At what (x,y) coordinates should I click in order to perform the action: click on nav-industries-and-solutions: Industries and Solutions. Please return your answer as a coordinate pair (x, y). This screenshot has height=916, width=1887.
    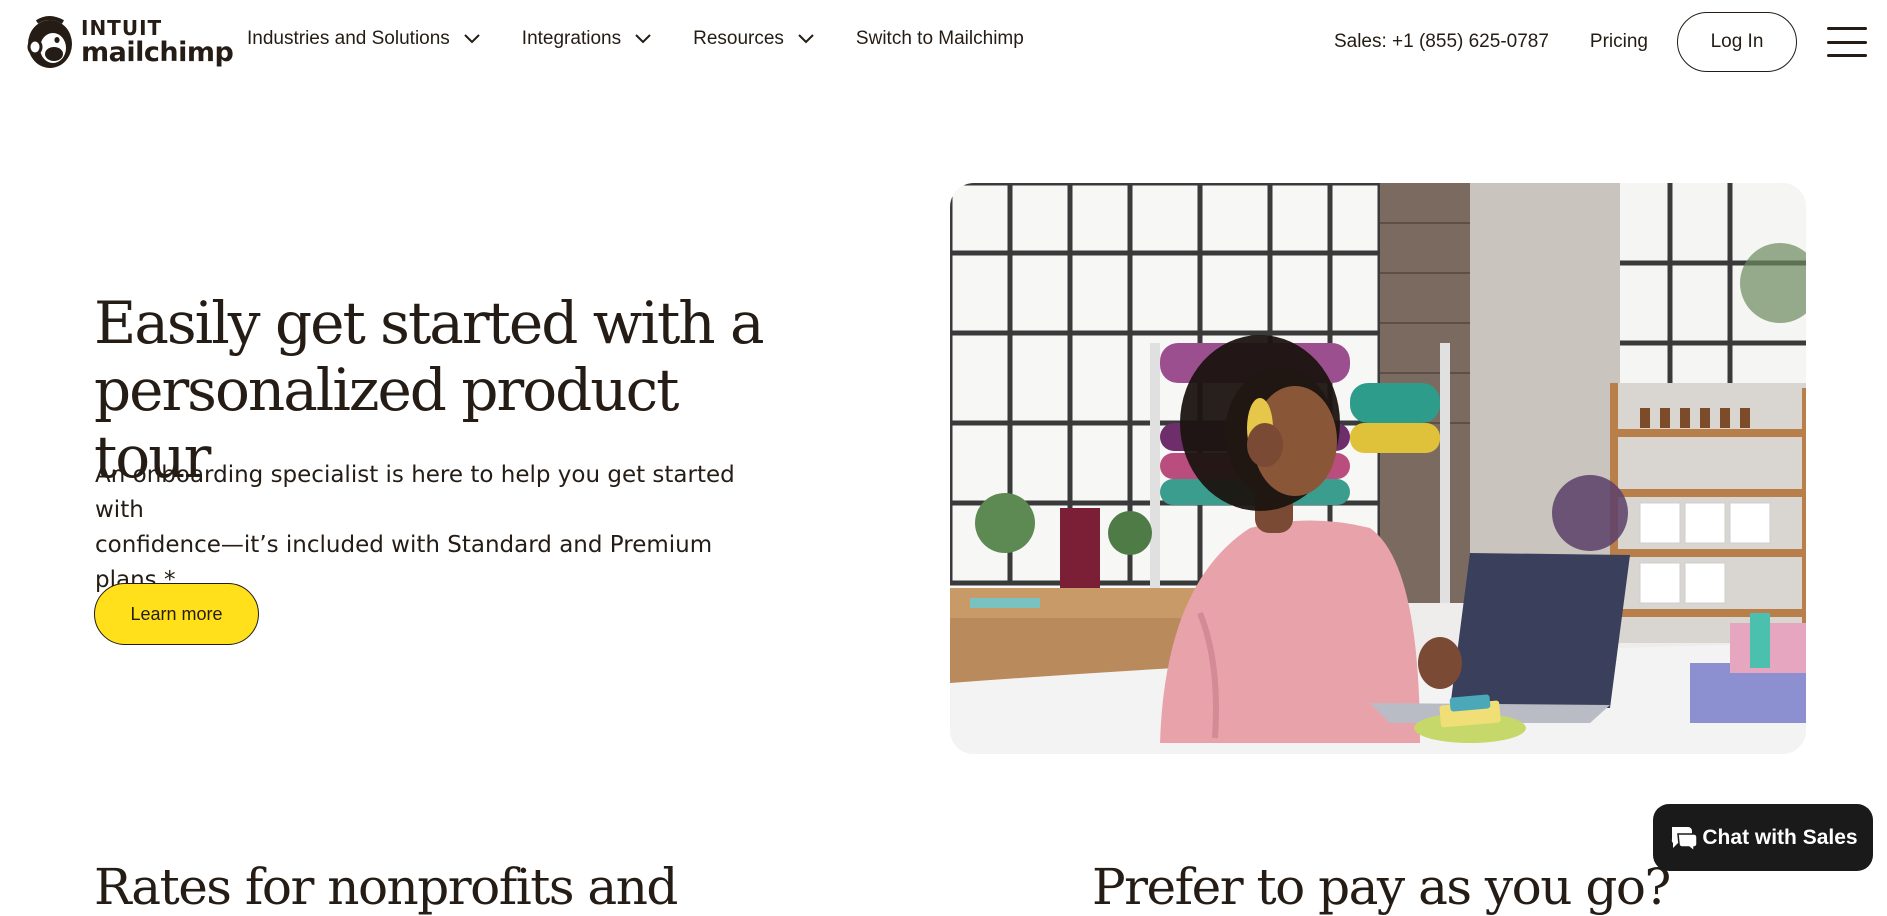
    Looking at the image, I should click on (363, 39).